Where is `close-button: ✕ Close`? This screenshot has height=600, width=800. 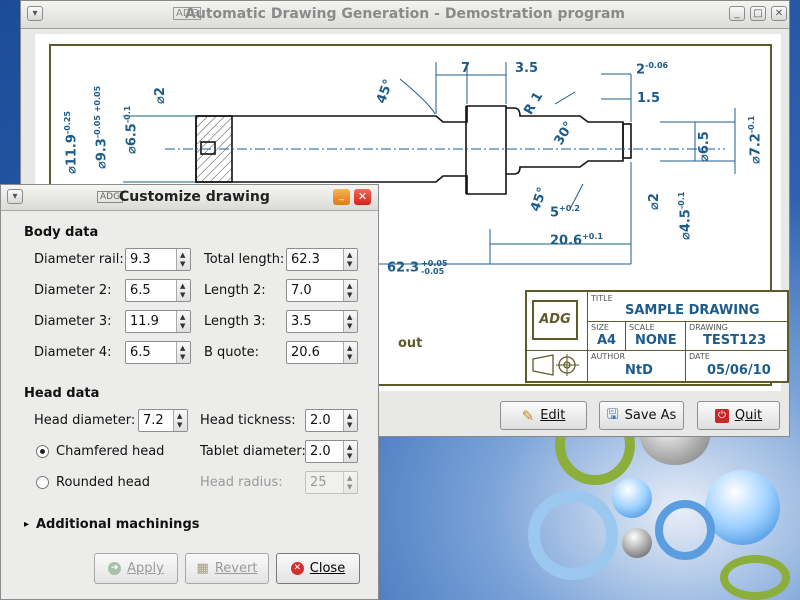
close-button: ✕ Close is located at coordinates (318, 568).